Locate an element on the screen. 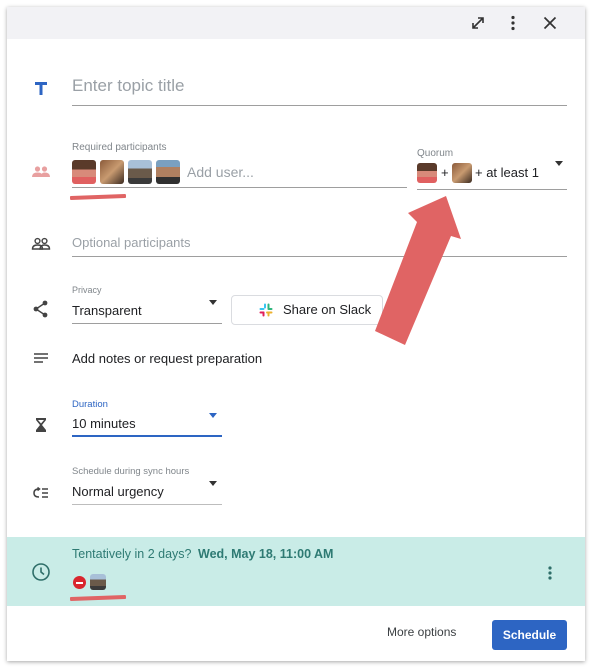 This screenshot has height=669, width=590. annotation-arrow is located at coordinates (418, 270).